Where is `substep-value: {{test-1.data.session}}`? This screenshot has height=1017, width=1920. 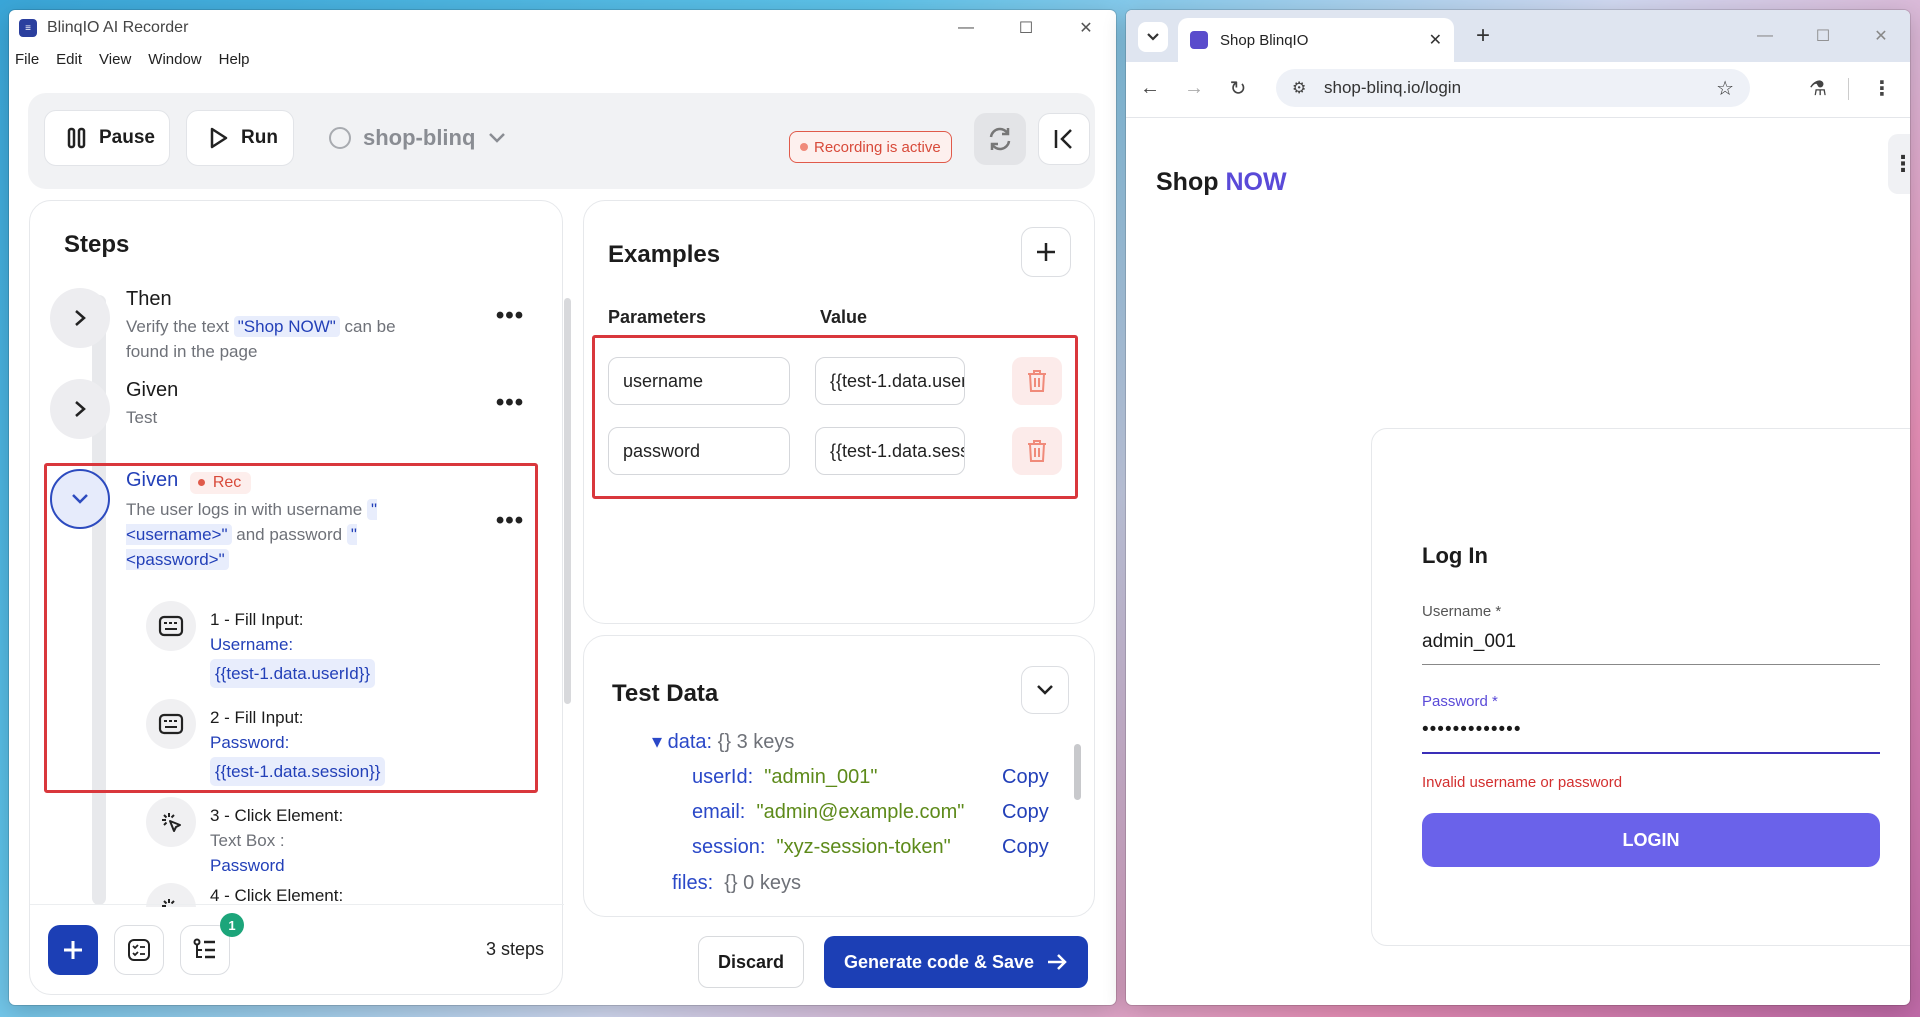
substep-value: {{test-1.data.session}} is located at coordinates (298, 771).